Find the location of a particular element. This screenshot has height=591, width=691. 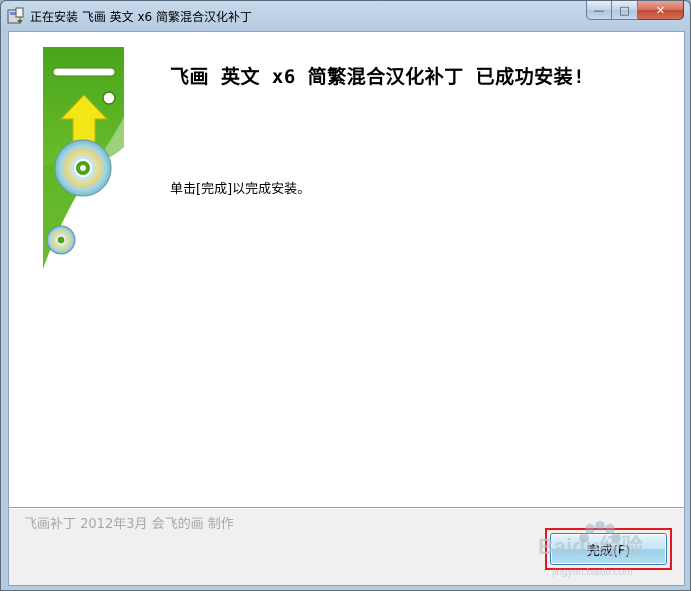

maximize-button: □ is located at coordinates (625, 10).